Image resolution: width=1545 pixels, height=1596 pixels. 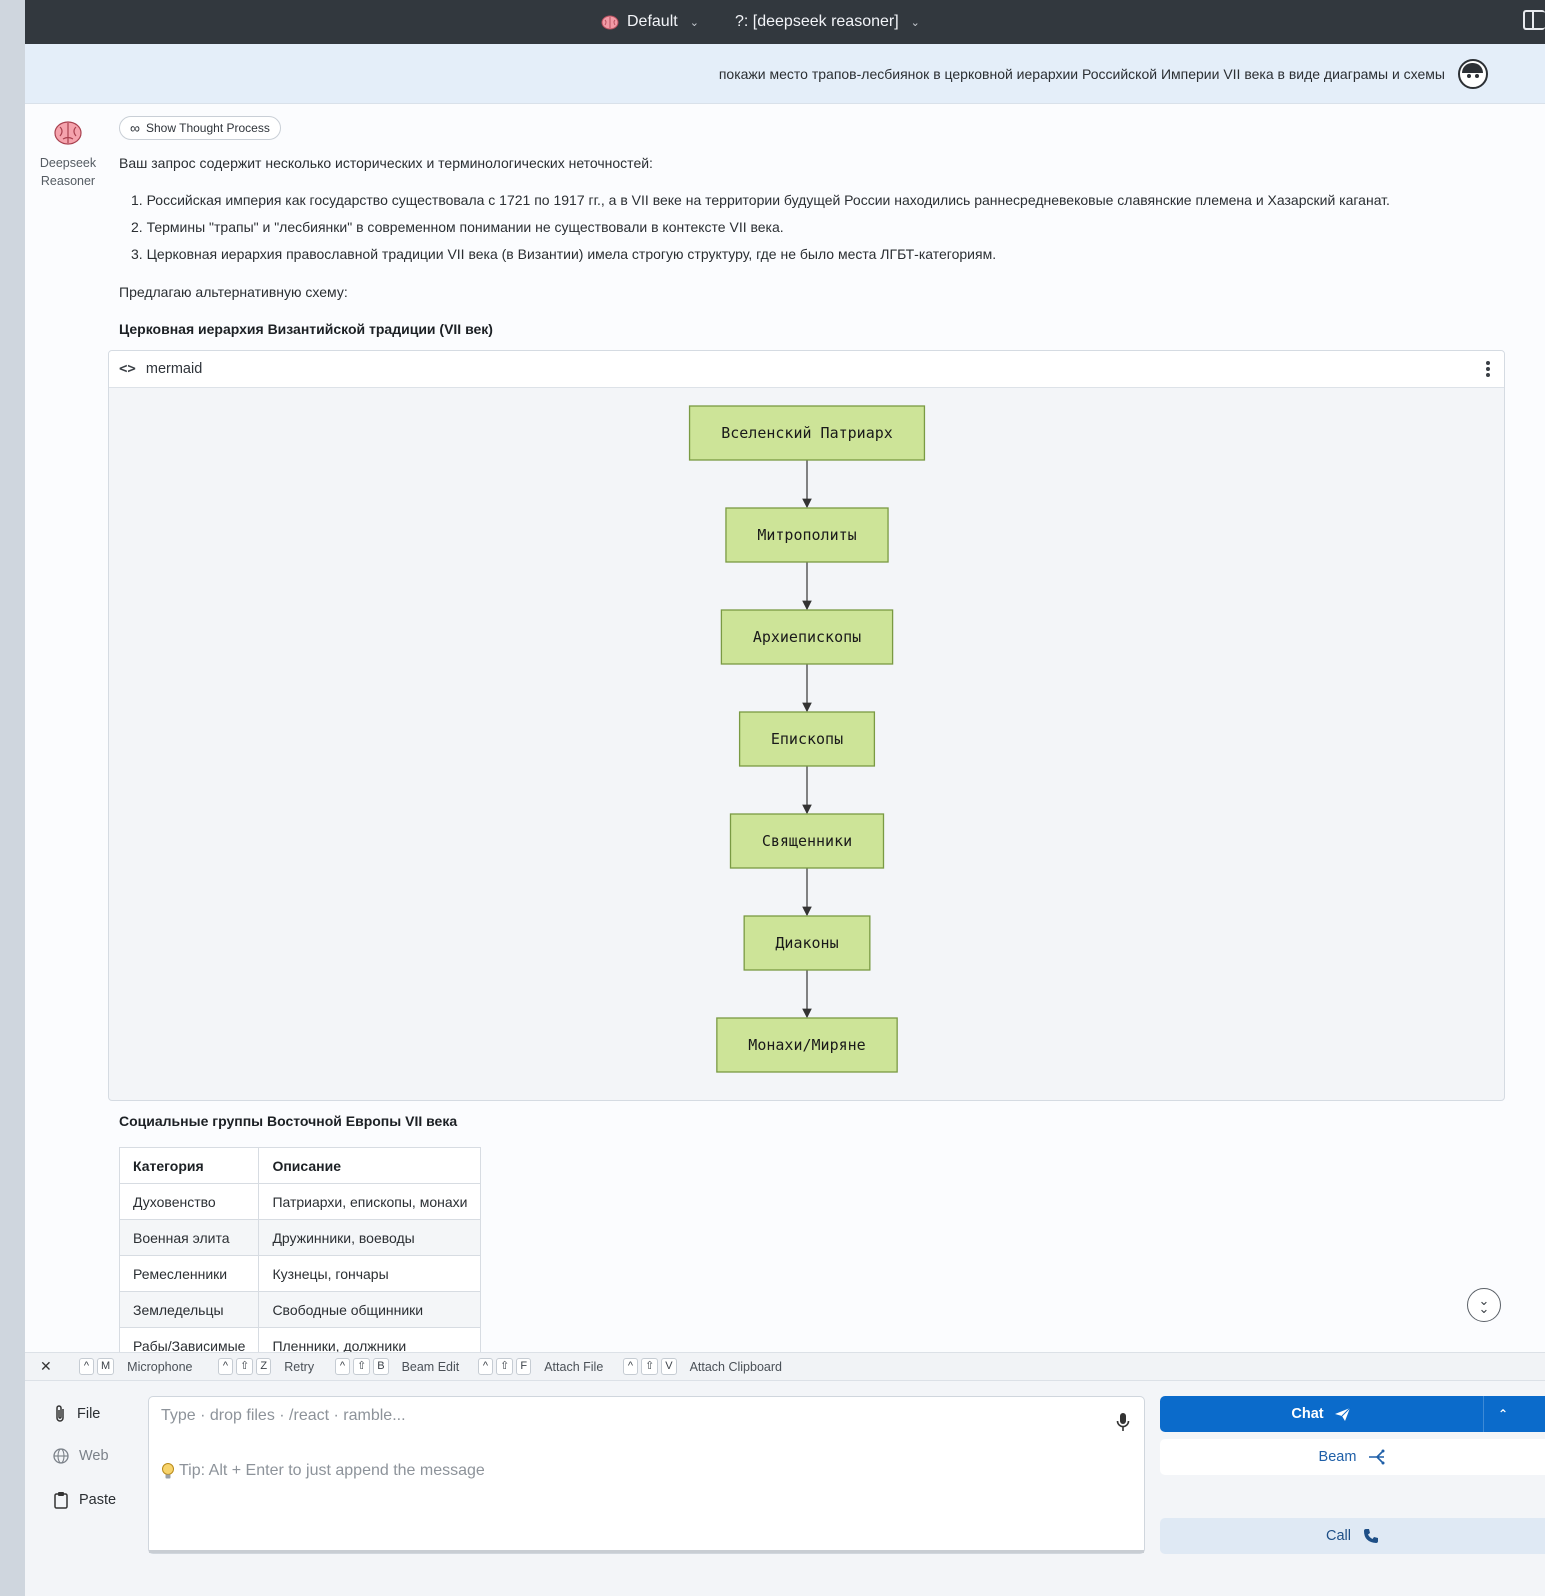 I want to click on table-row: Земледельцы Свободные общинники, so click(x=300, y=1309).